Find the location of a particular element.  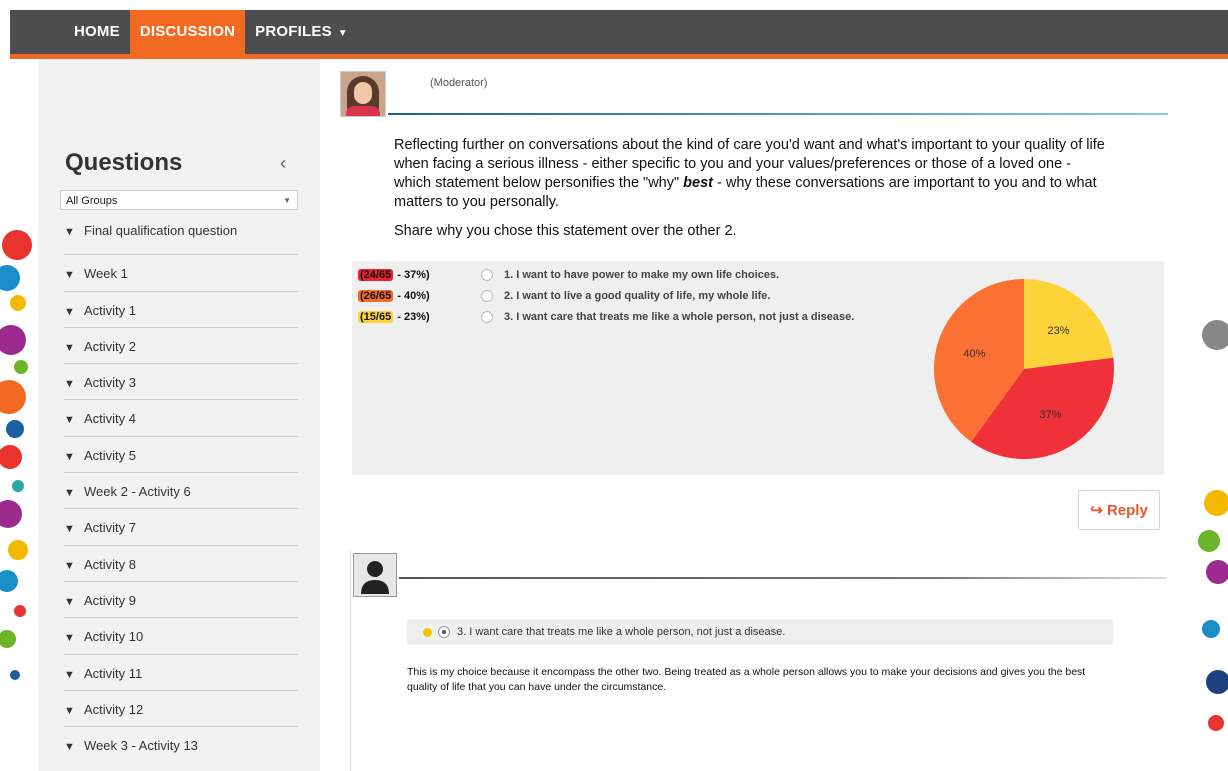

reply-arrow-icon: ↪ is located at coordinates (1096, 510).